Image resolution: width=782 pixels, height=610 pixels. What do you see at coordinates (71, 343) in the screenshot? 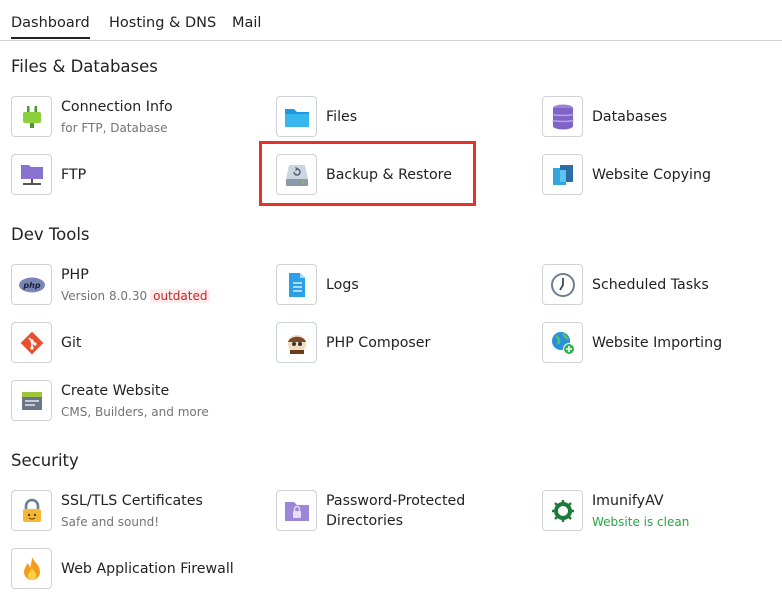
I see `git-label: Git` at bounding box center [71, 343].